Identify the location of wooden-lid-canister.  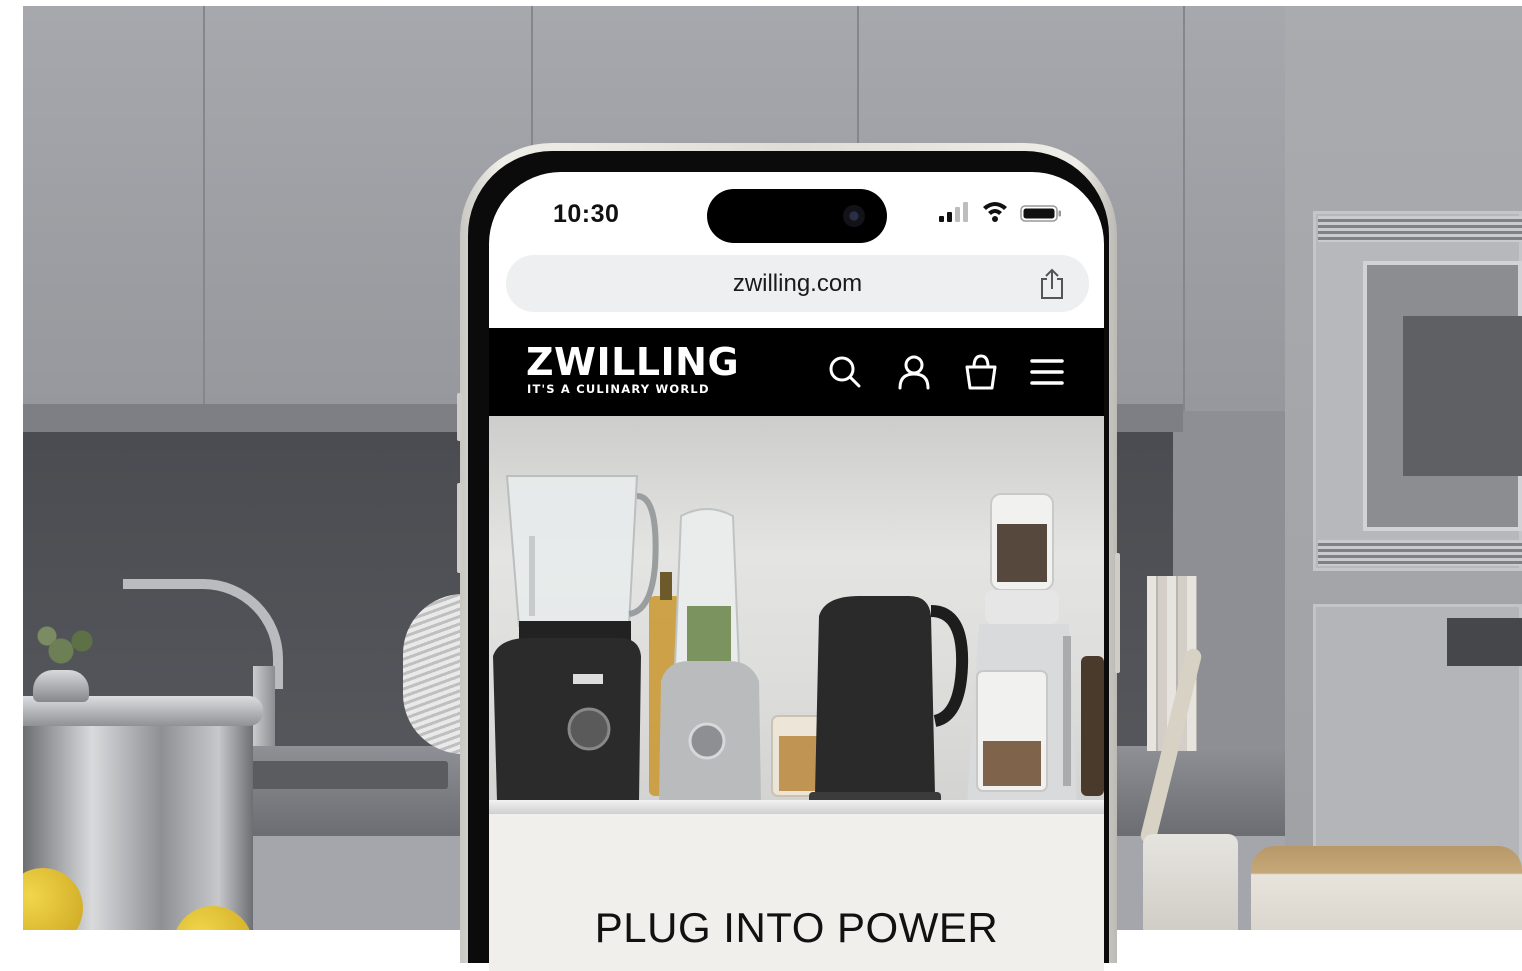
(1386, 888).